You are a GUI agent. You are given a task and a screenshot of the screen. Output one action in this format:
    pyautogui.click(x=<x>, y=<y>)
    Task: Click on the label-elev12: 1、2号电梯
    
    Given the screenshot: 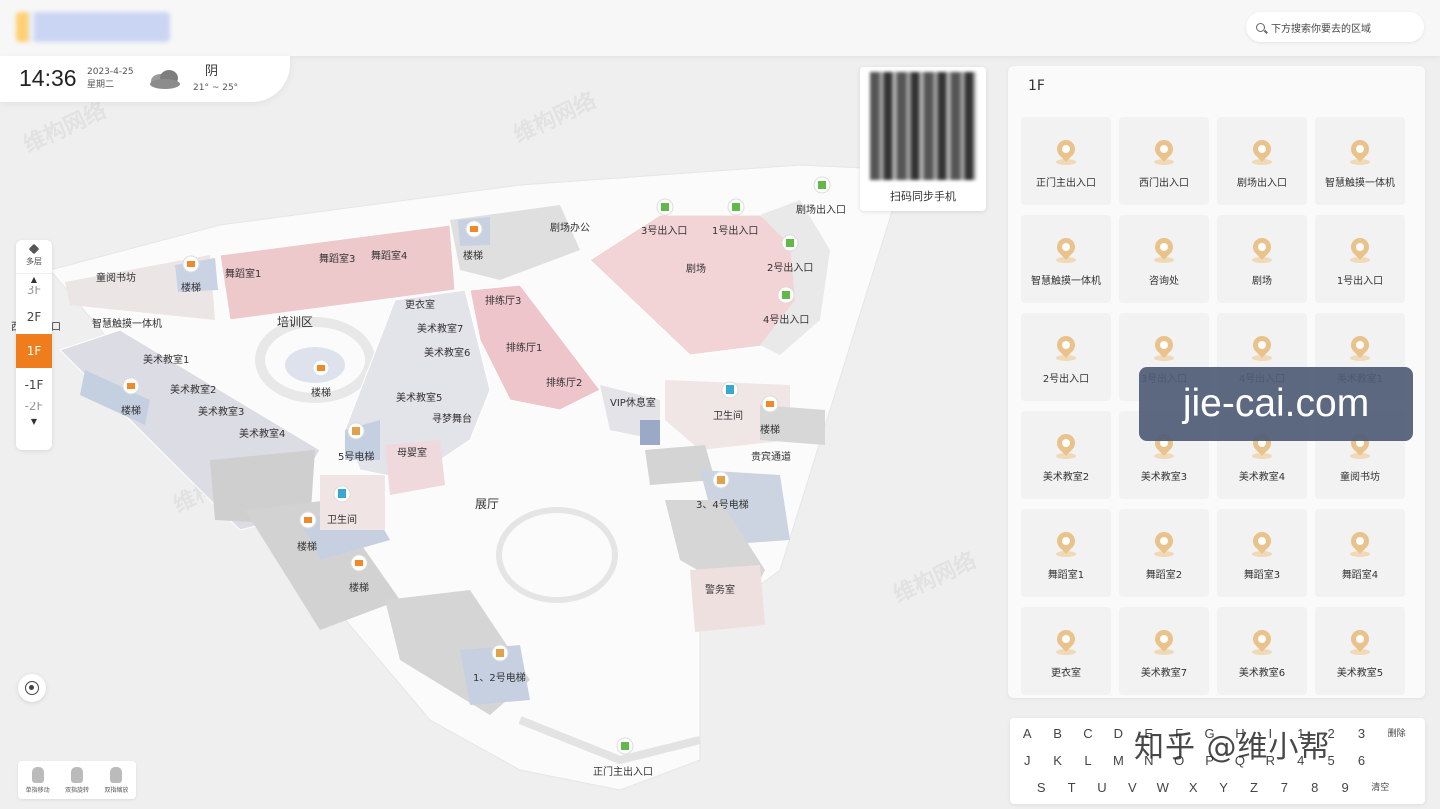 What is the action you would take?
    pyautogui.click(x=499, y=677)
    